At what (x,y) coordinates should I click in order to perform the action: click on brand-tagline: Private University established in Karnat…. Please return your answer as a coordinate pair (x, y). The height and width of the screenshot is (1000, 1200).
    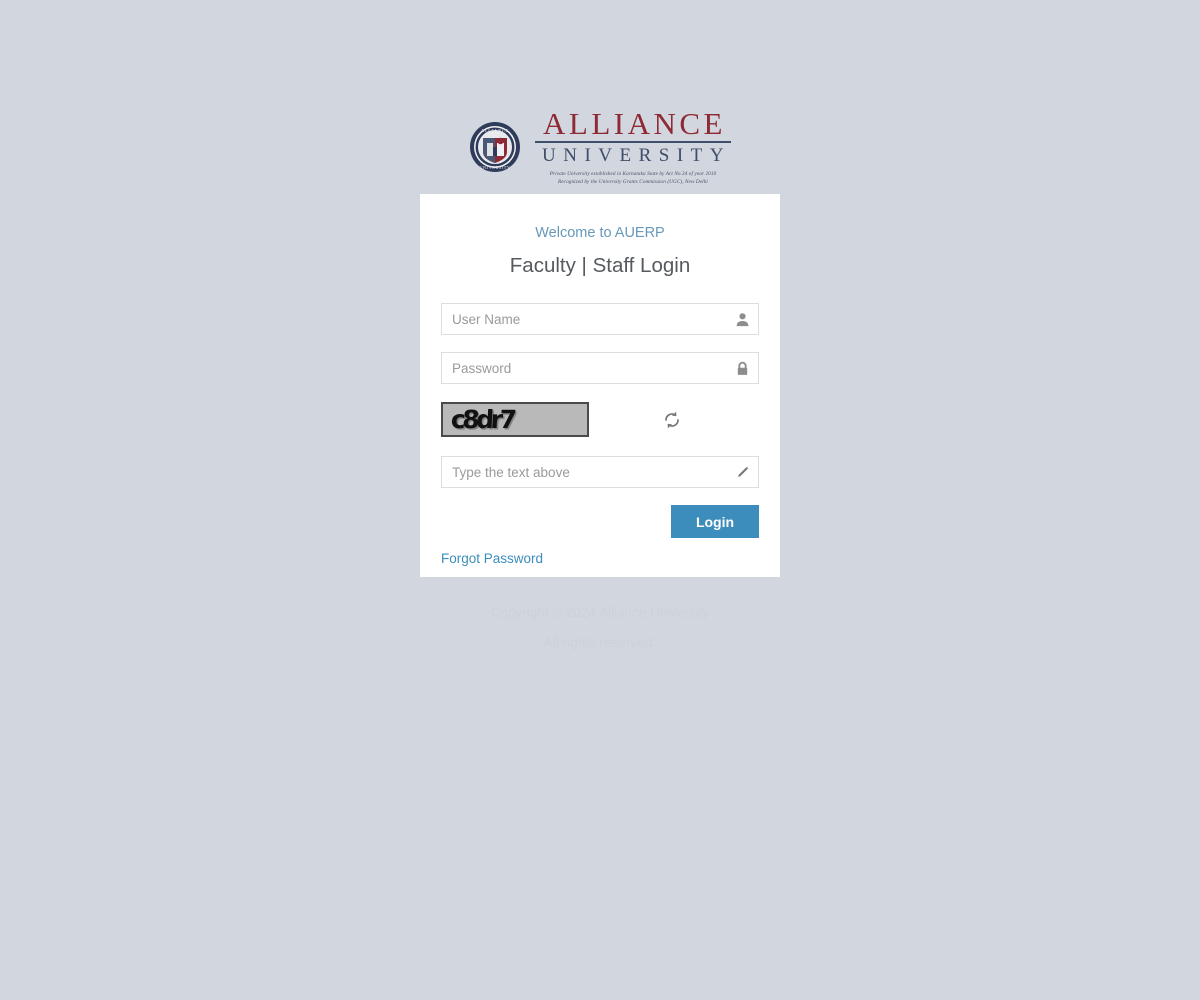
    Looking at the image, I should click on (633, 178).